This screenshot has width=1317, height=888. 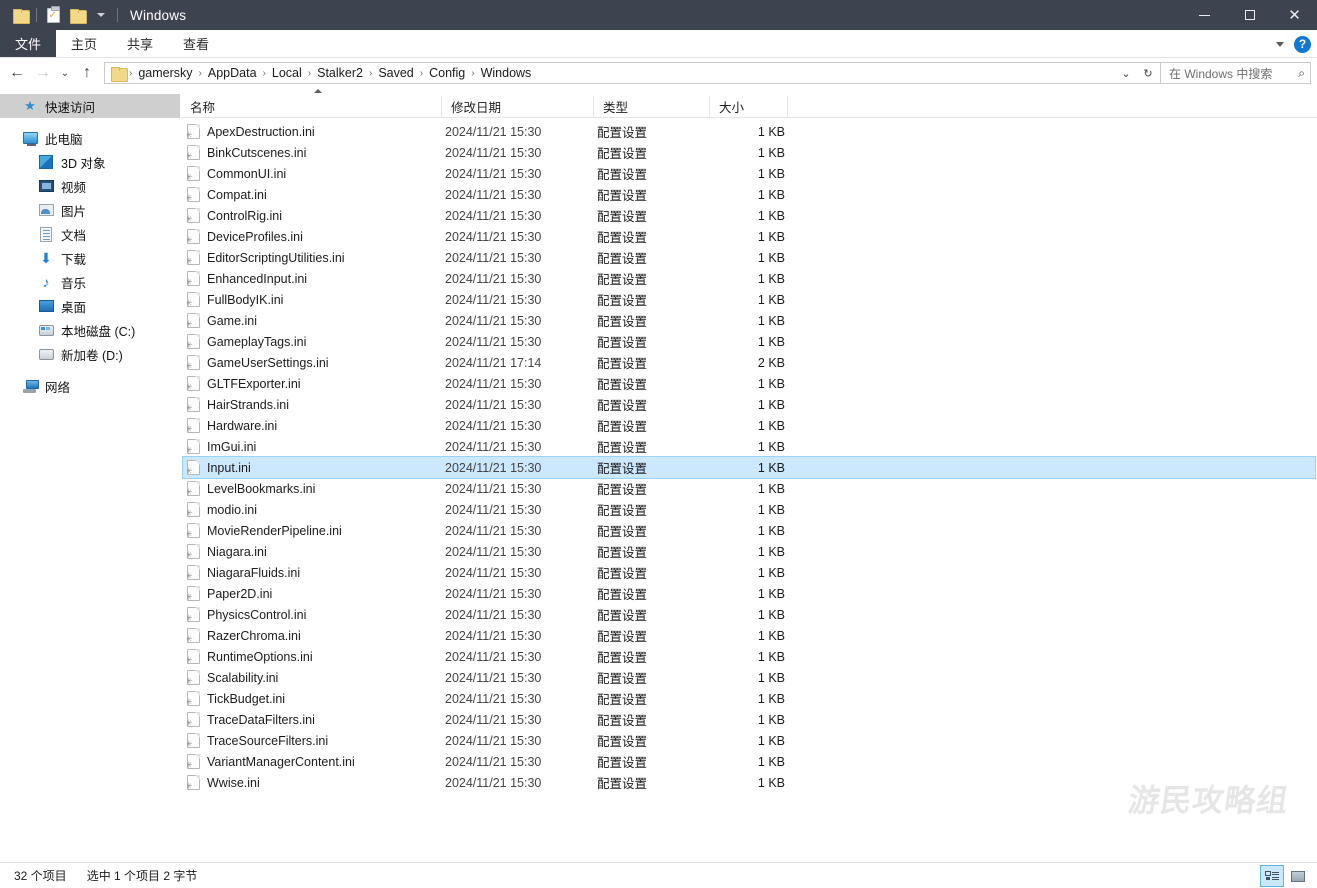 What do you see at coordinates (749, 299) in the screenshot?
I see `table-row: FullBodyIK.ini 2024/11/21 15:30 配置设置 1 KB` at bounding box center [749, 299].